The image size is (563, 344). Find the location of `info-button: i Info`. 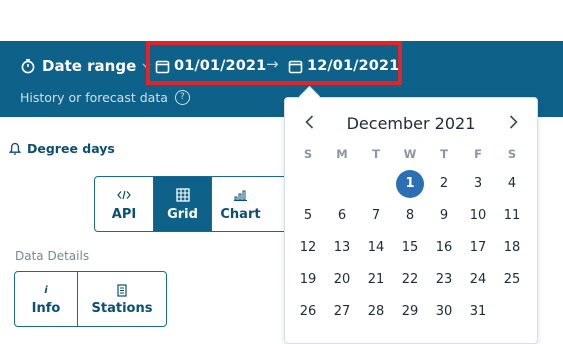

info-button: i Info is located at coordinates (46, 299).